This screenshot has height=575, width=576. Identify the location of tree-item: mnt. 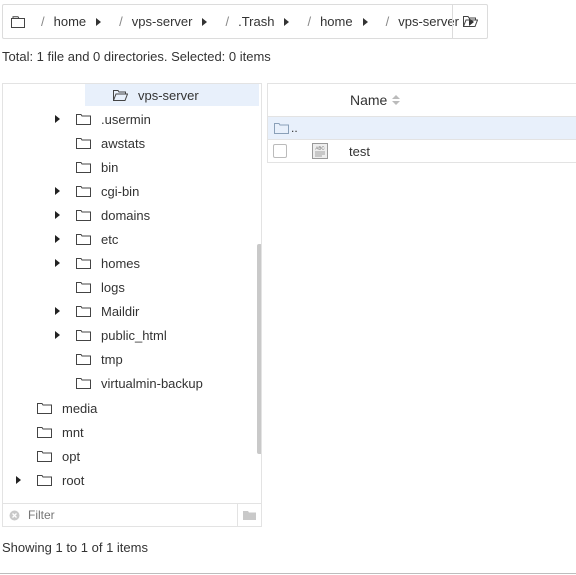
(48, 432).